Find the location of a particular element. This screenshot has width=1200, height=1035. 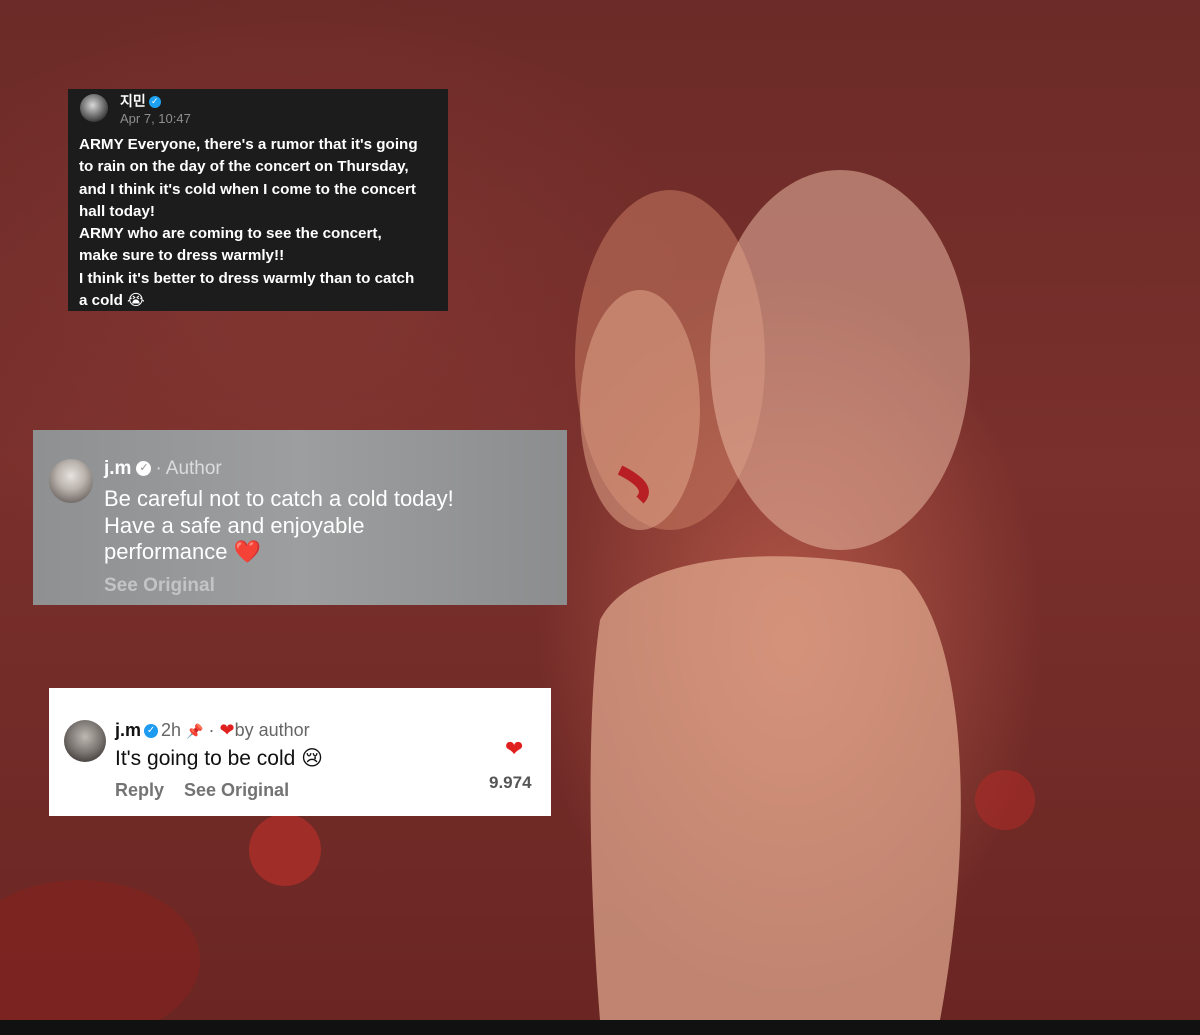

like-count: 9.974 is located at coordinates (510, 782).